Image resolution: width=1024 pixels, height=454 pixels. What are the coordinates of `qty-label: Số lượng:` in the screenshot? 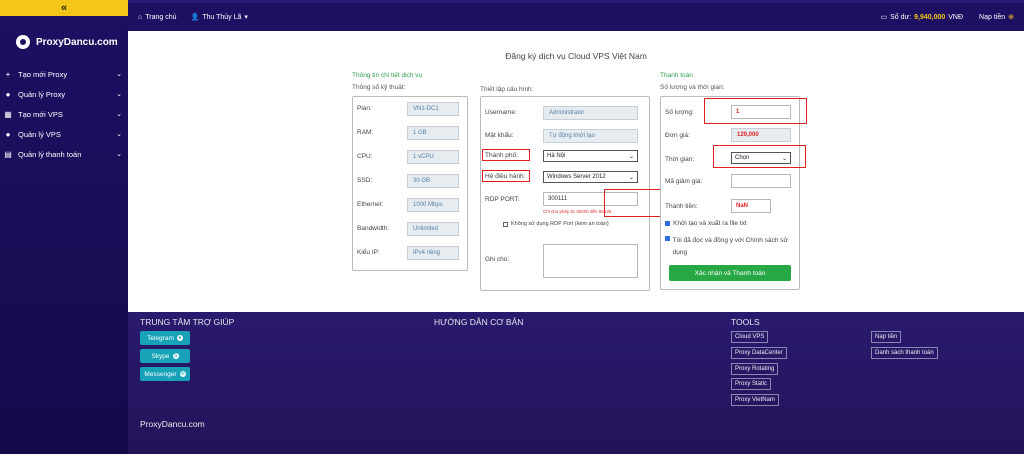 It's located at (679, 112).